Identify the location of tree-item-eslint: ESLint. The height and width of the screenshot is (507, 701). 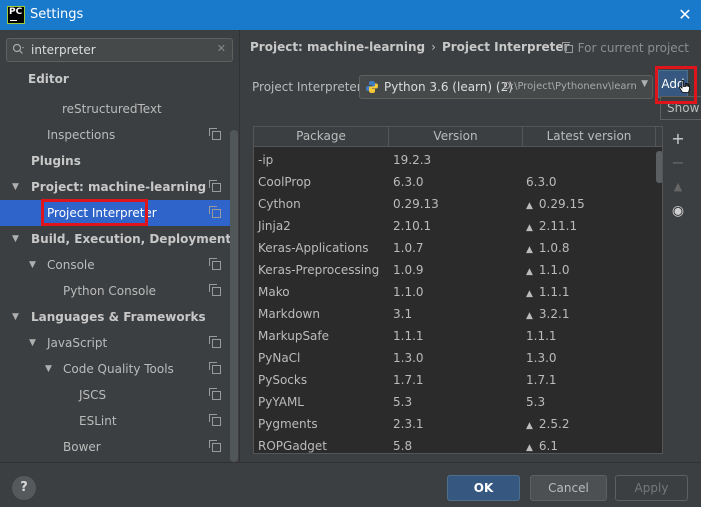
(116, 421).